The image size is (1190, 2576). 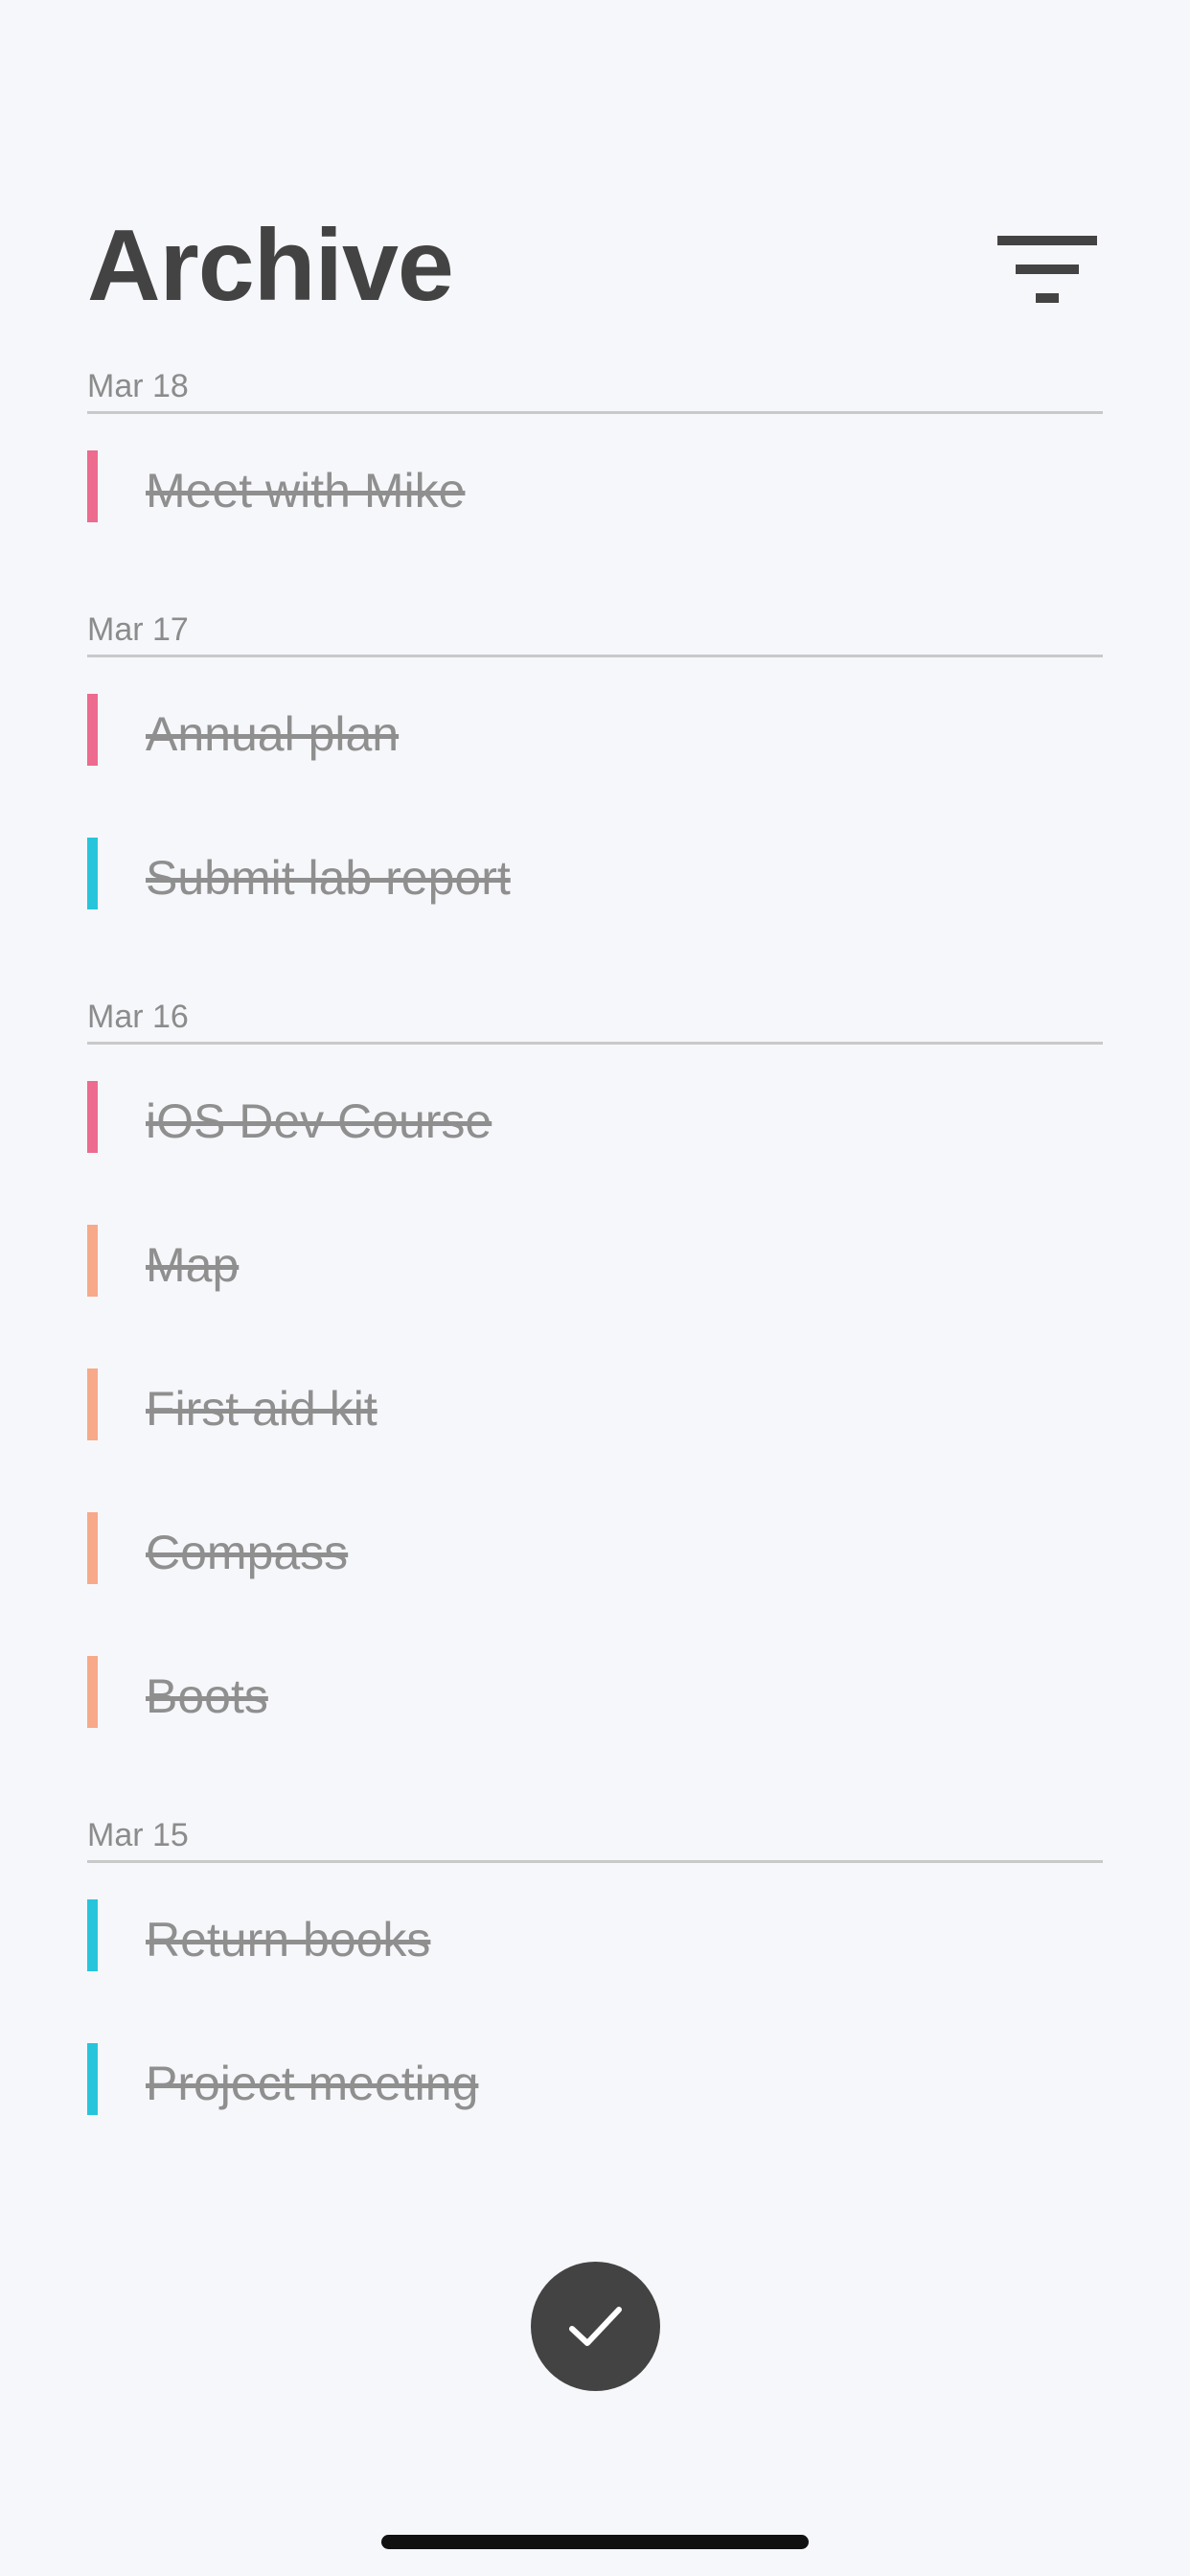 What do you see at coordinates (262, 1409) in the screenshot?
I see `task-label: First aid kit` at bounding box center [262, 1409].